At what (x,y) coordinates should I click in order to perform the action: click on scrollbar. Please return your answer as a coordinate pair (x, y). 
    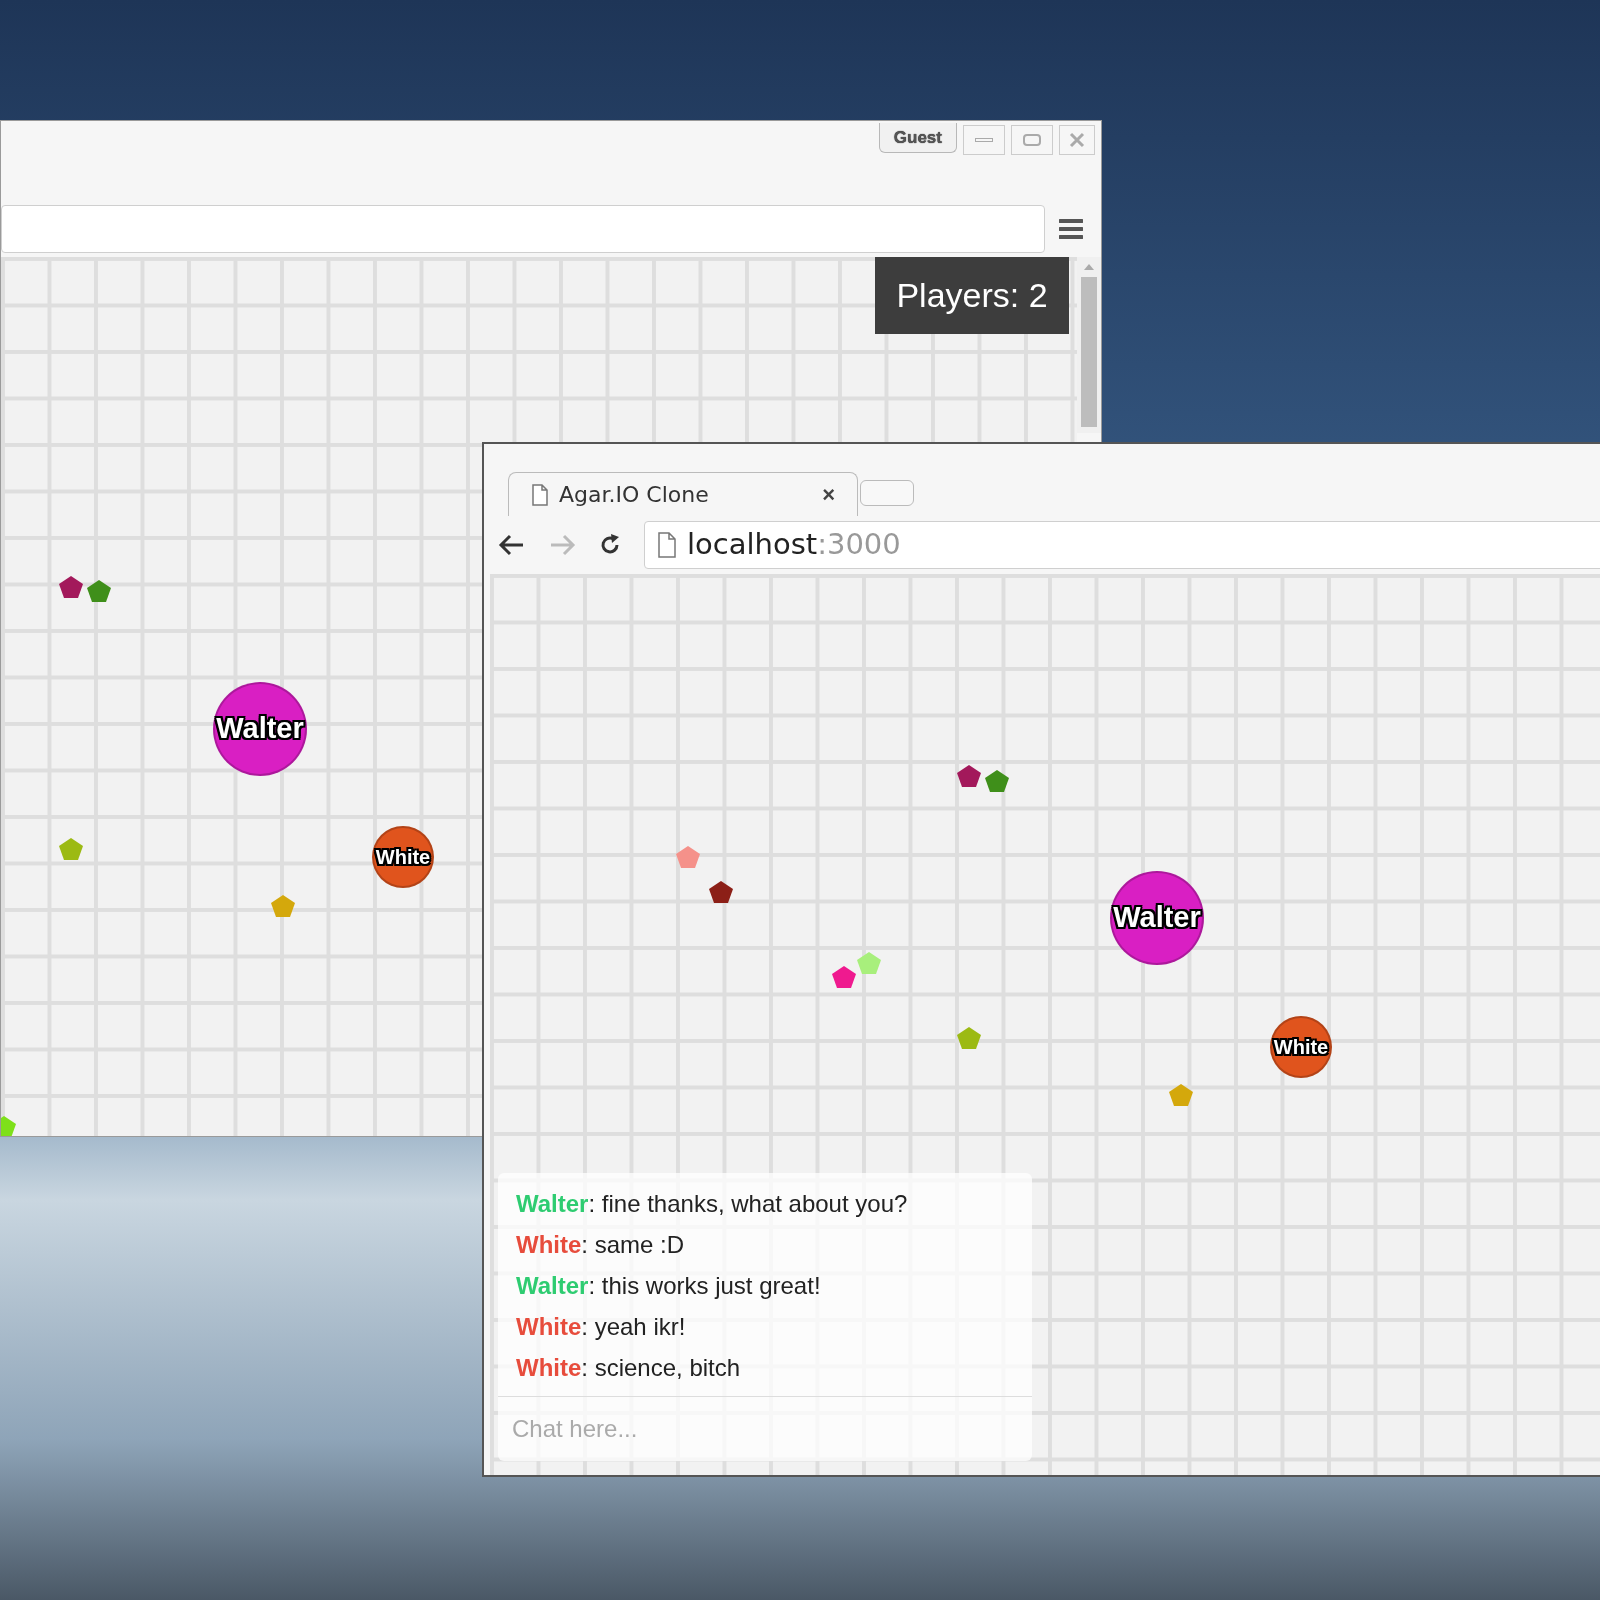
    Looking at the image, I should click on (1089, 345).